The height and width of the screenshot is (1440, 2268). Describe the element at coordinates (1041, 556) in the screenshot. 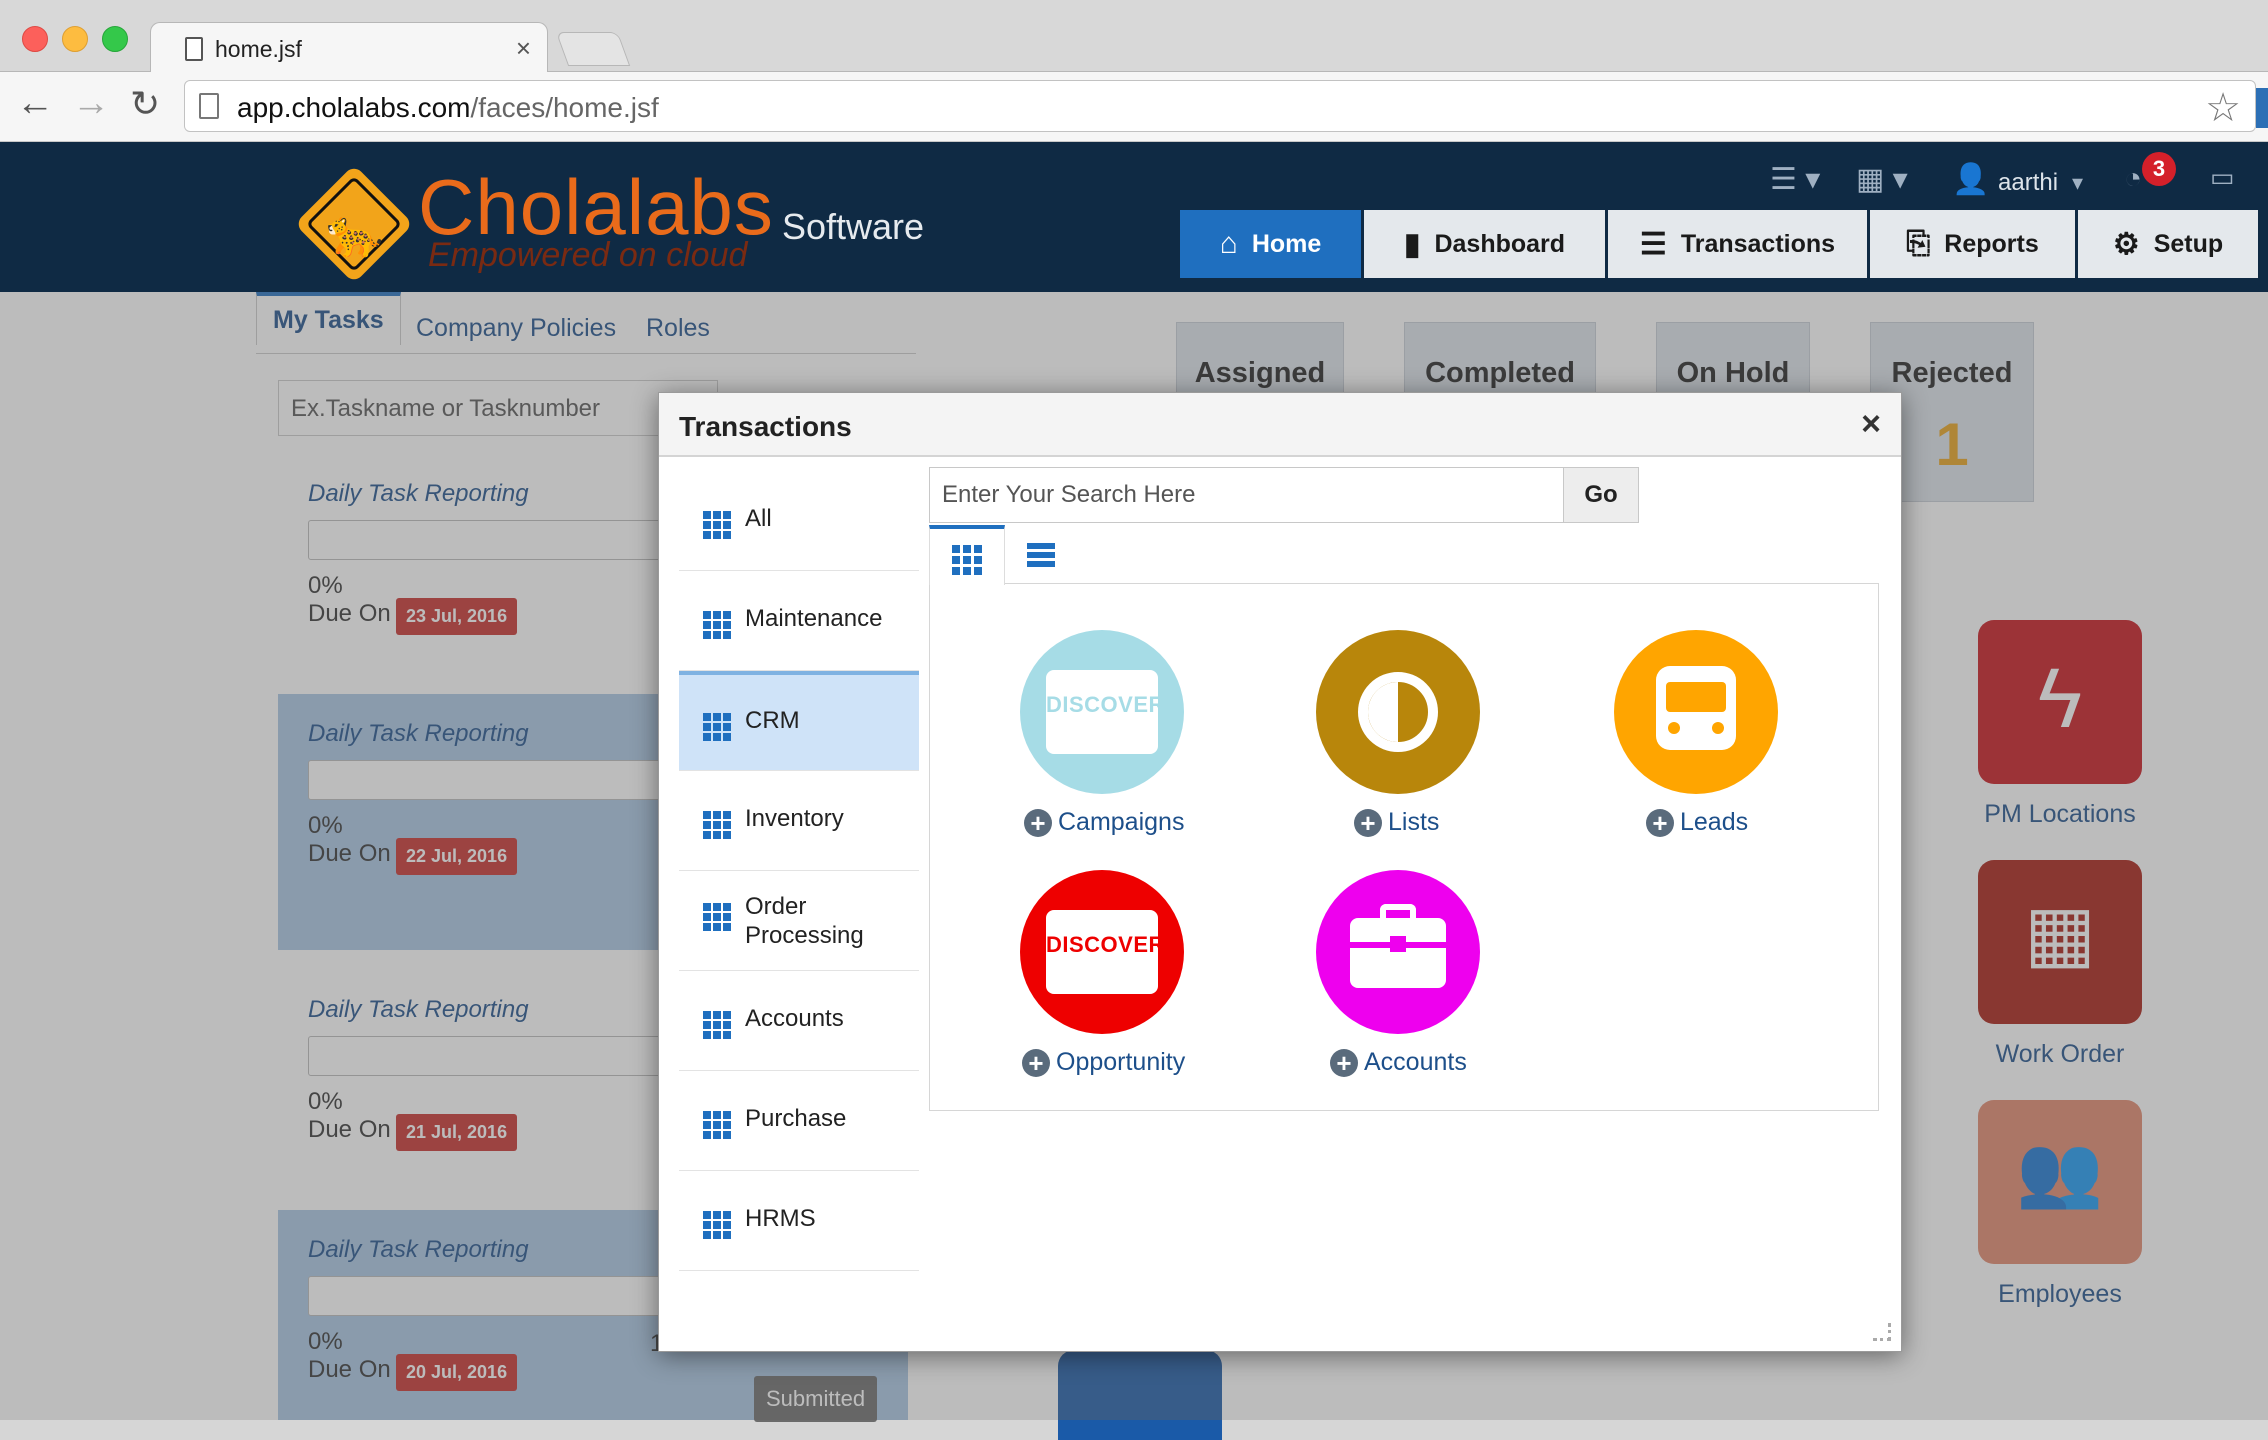

I see `list-view-icon` at that location.